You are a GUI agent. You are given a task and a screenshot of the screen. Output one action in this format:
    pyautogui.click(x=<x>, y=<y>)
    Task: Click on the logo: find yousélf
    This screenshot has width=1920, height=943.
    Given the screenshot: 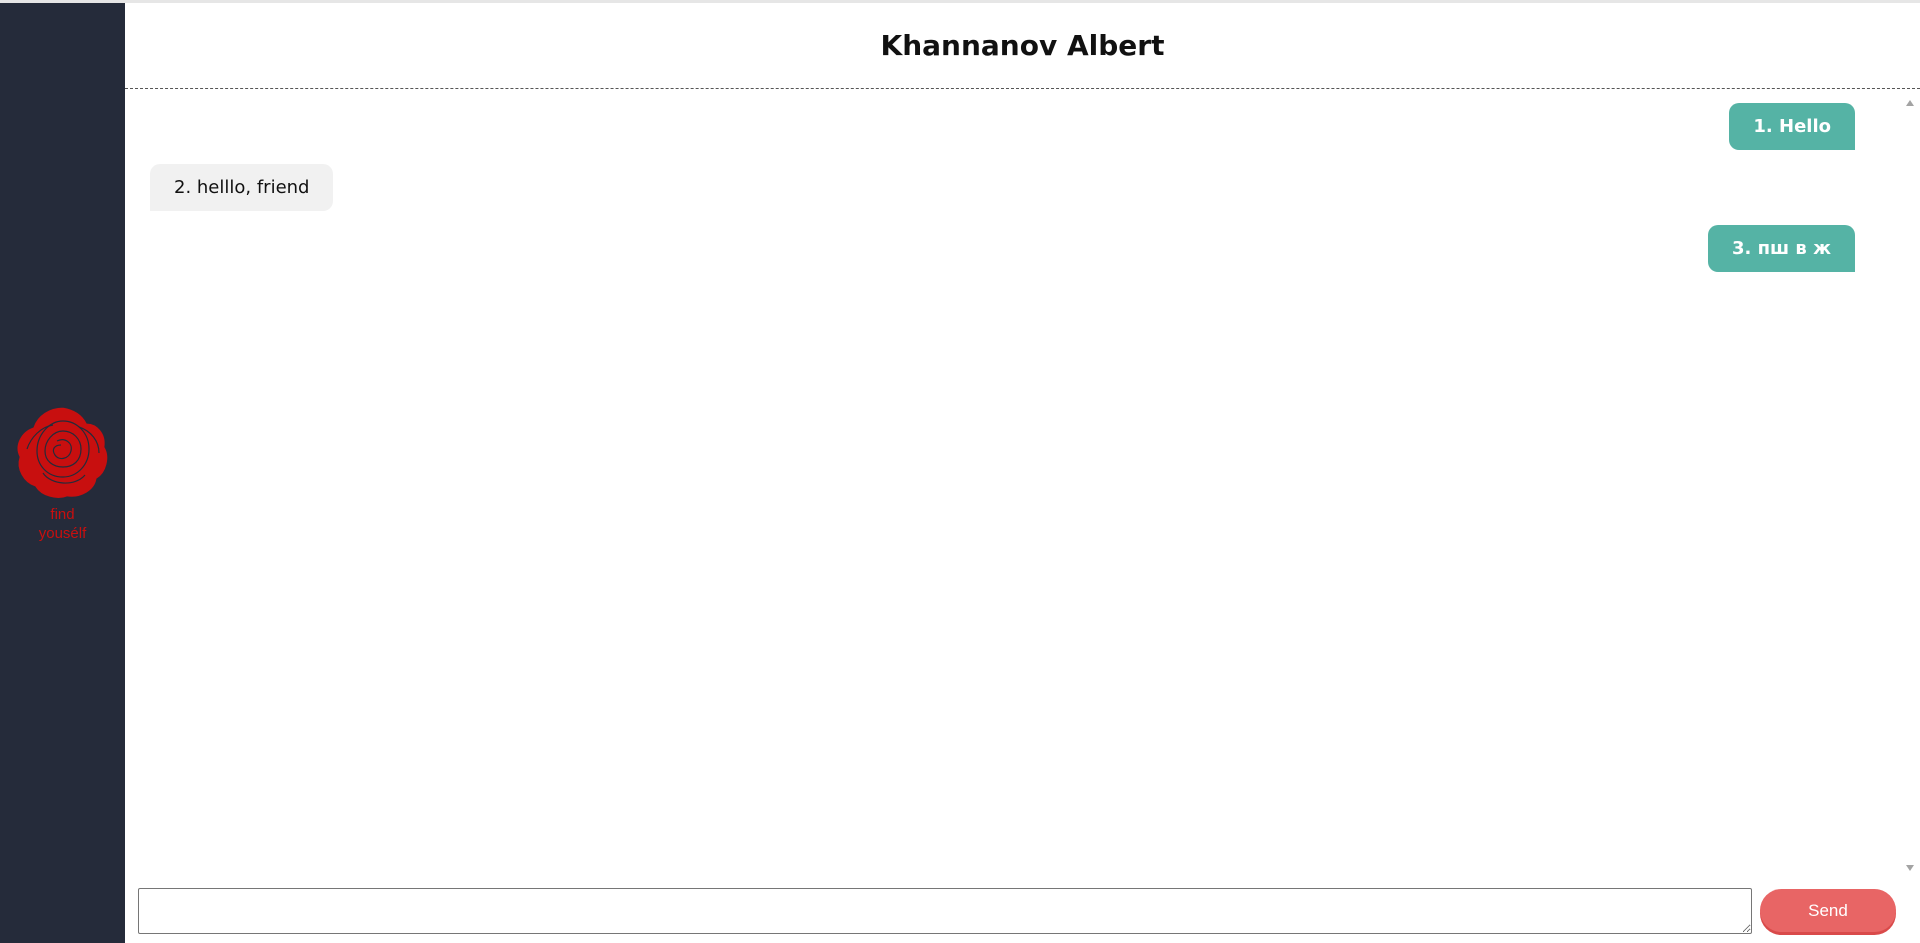 What is the action you would take?
    pyautogui.click(x=62, y=478)
    